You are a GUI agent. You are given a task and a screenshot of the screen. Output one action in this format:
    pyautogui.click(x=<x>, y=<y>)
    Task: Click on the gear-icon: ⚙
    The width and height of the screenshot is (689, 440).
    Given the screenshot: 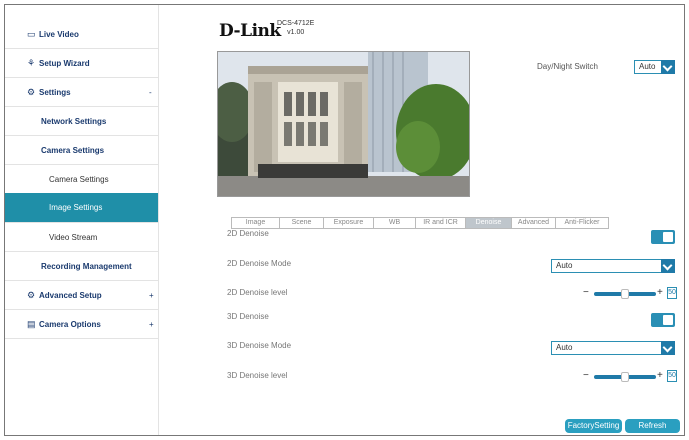 What is the action you would take?
    pyautogui.click(x=31, y=92)
    